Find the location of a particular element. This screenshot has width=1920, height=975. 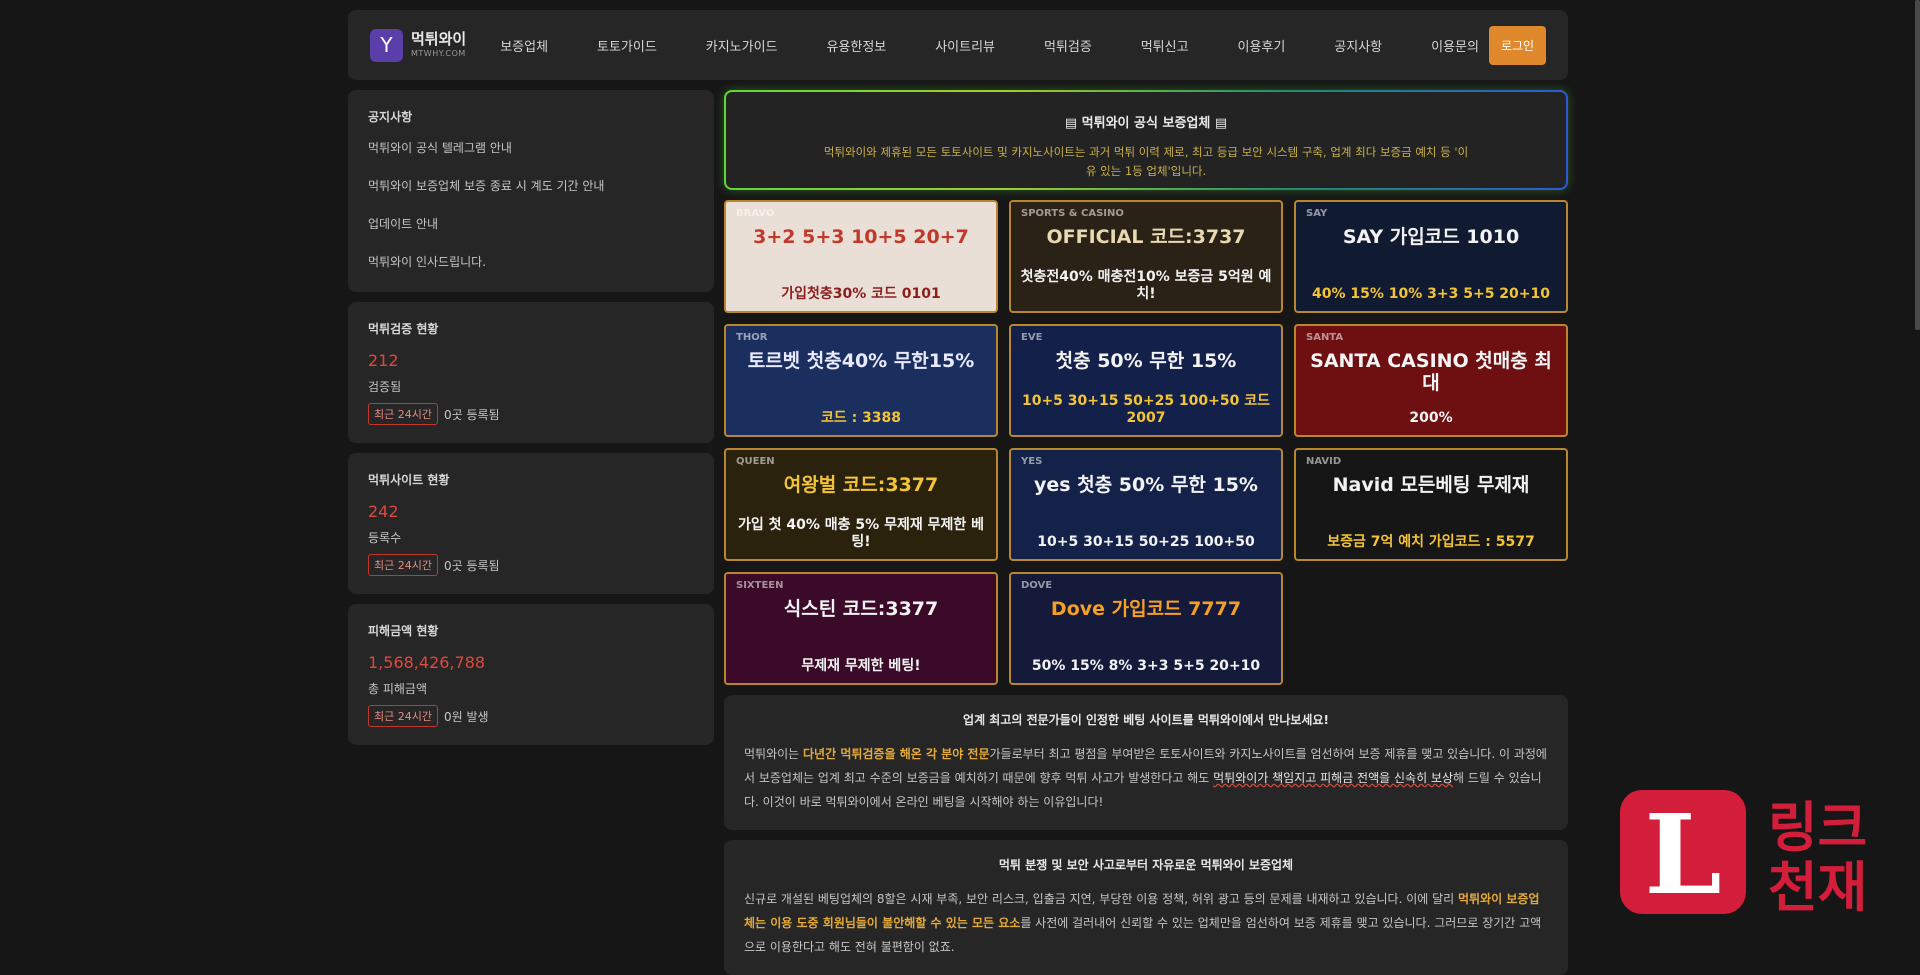

banner-subline: 무제재 무제한 베팅! is located at coordinates (861, 666).